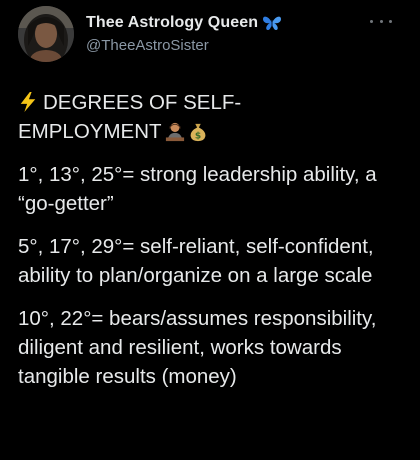 The image size is (420, 460). I want to click on handle: @TheeAstroSister, so click(184, 45).